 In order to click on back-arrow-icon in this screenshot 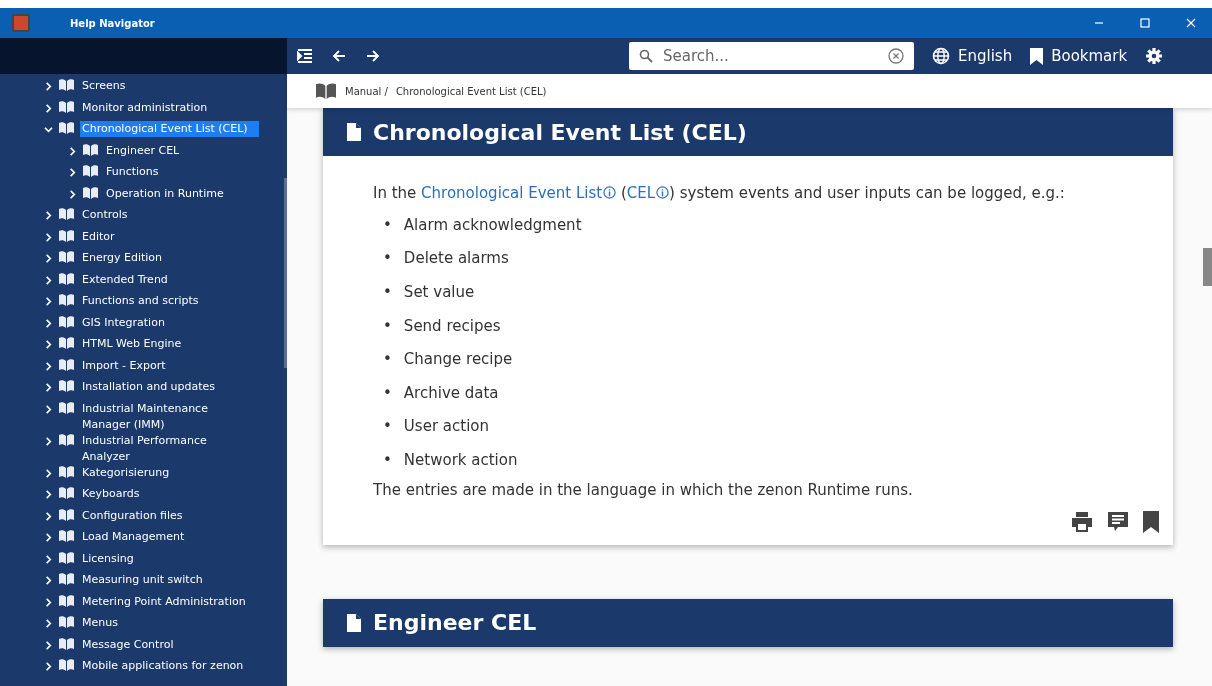, I will do `click(339, 56)`.